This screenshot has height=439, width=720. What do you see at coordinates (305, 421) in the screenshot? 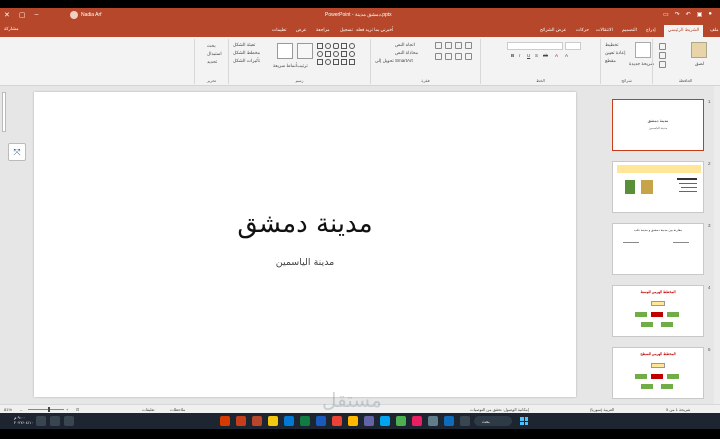
I see `taskbar-excel-icon` at bounding box center [305, 421].